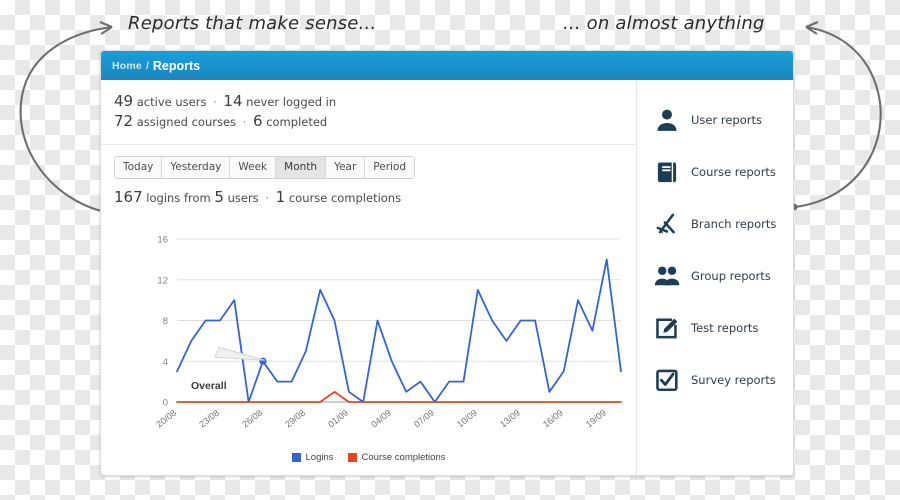 This screenshot has height=500, width=900. What do you see at coordinates (124, 121) in the screenshot?
I see `assigned-courses-count: 72` at bounding box center [124, 121].